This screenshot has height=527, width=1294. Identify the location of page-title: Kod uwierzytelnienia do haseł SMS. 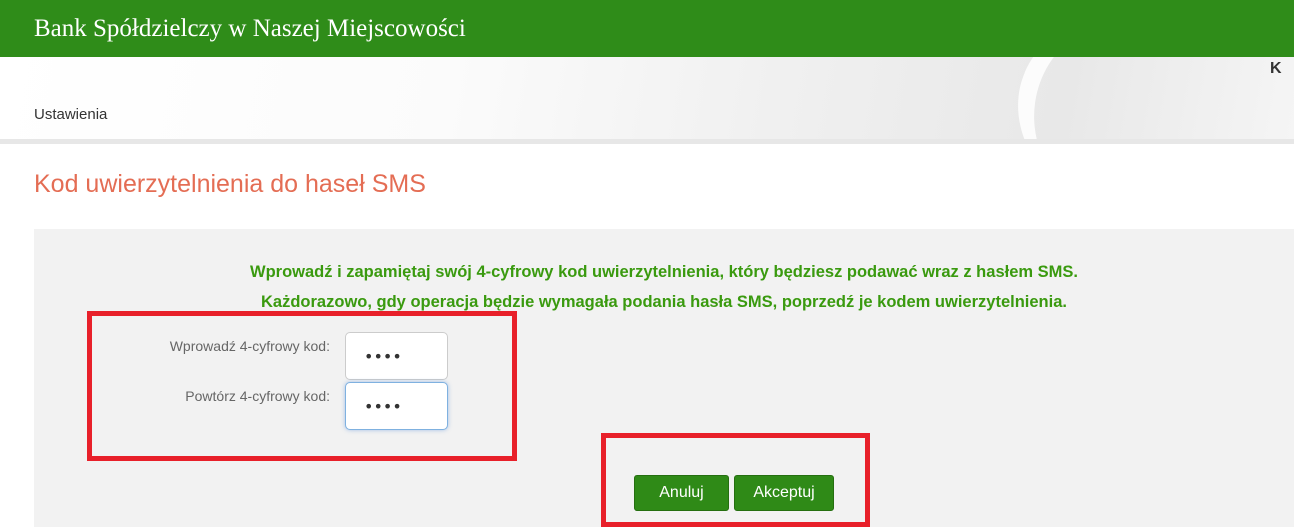
(230, 184).